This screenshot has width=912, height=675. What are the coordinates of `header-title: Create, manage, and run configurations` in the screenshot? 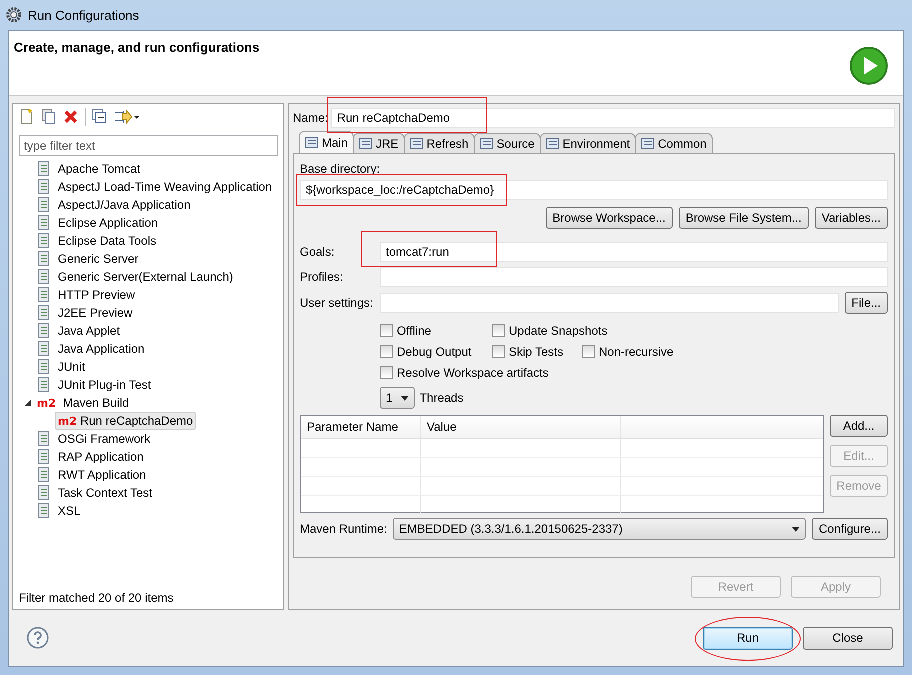 It's located at (137, 47).